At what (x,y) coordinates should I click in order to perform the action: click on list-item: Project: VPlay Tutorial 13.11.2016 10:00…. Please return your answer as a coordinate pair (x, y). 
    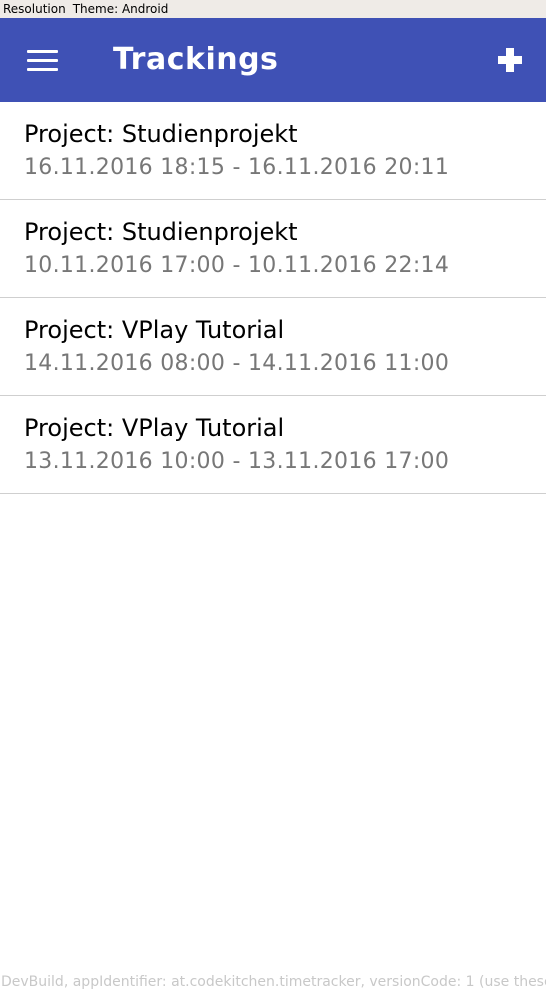
    Looking at the image, I should click on (273, 445).